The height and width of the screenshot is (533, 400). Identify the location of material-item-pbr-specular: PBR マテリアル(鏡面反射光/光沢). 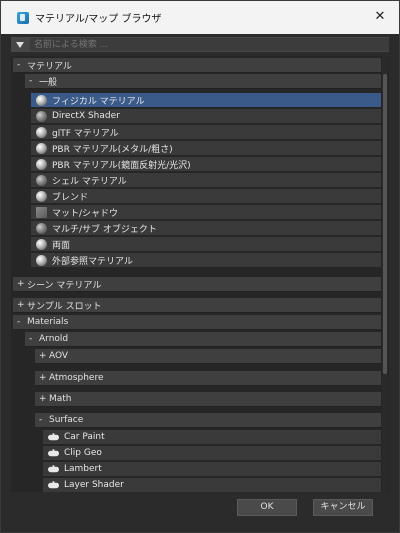
(206, 164).